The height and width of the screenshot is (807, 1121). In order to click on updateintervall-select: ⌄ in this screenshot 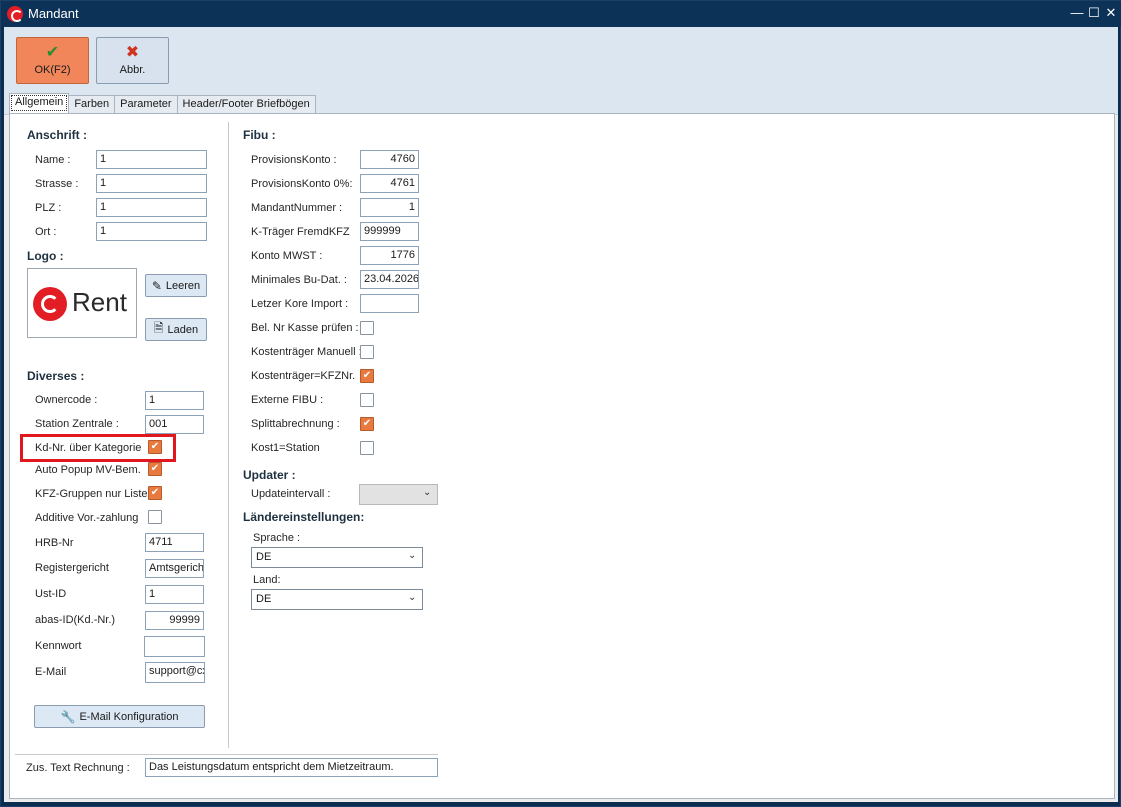, I will do `click(398, 494)`.